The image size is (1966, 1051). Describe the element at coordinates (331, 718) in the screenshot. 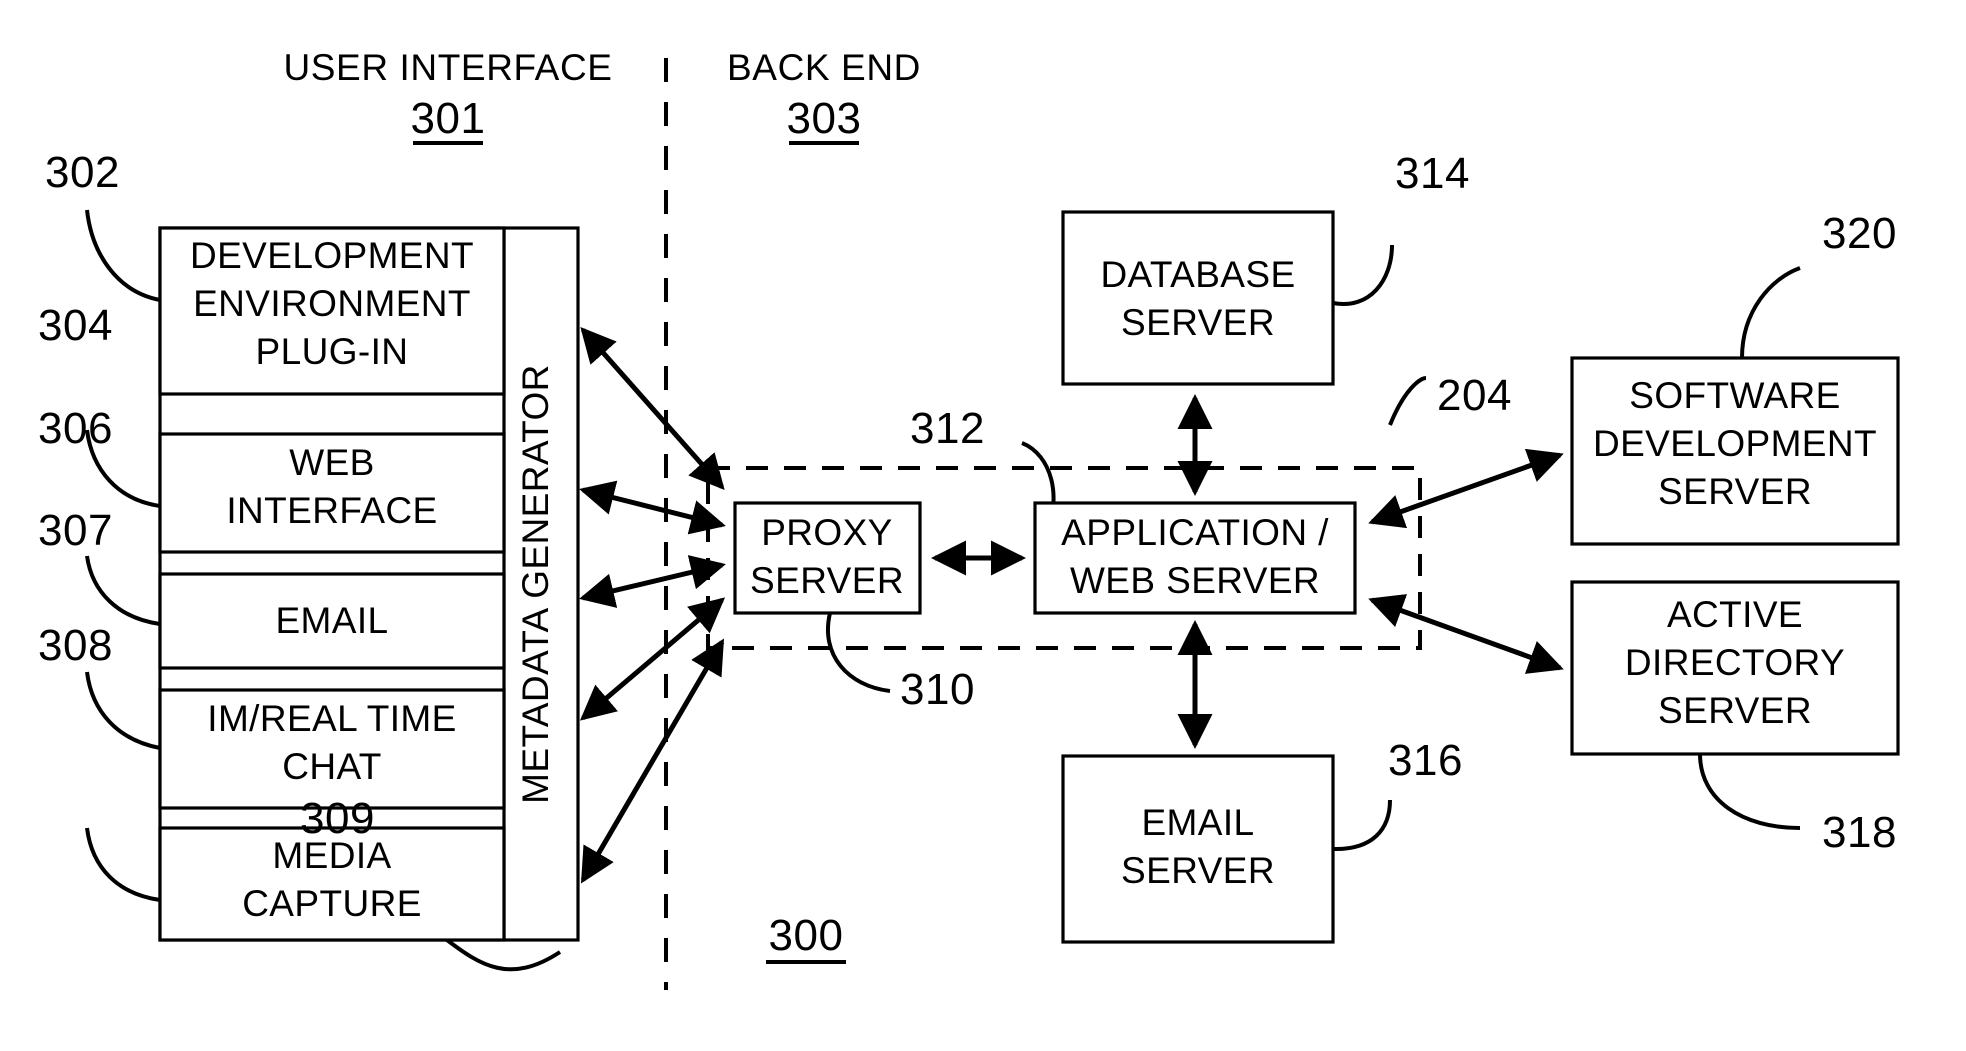

I see `box-im-real-time-chat-line-1: IM/REAL TIME` at that location.